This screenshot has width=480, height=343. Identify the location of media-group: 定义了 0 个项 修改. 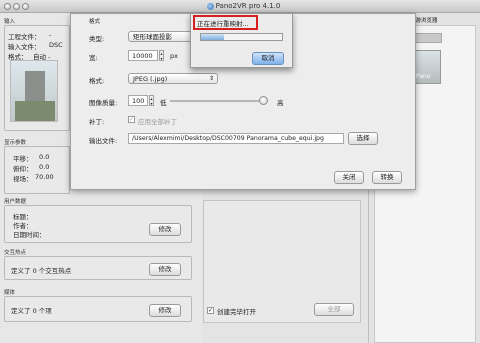
(98, 309).